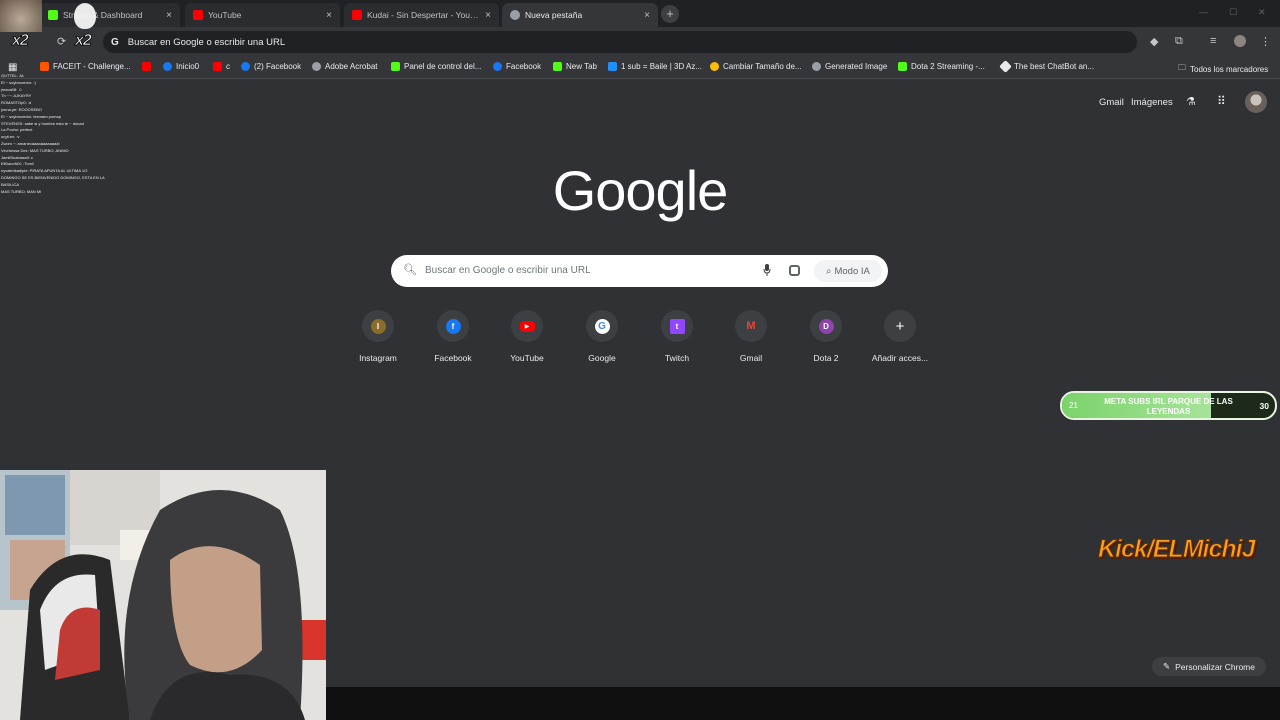  What do you see at coordinates (188, 66) in the screenshot?
I see `bookmark-label: Inicio0` at bounding box center [188, 66].